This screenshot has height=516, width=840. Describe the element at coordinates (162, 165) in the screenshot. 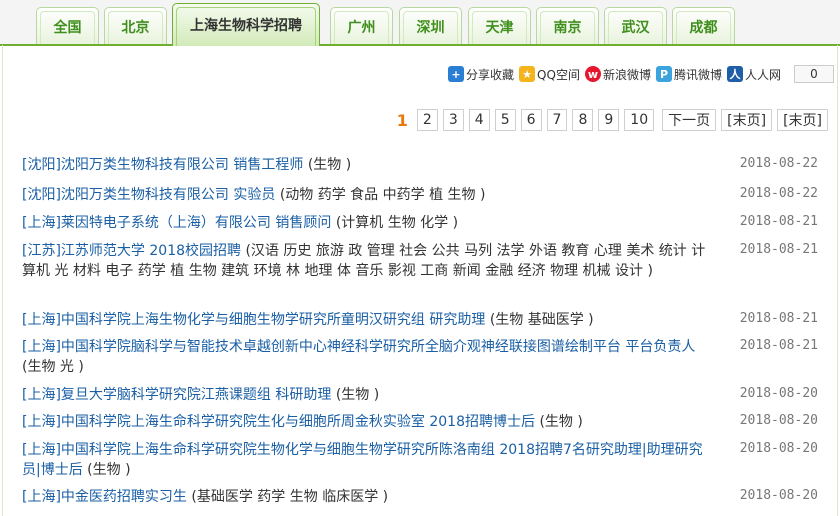

I see `job-link: [沈阳]沈阳万类生物科技有限公司 销售工程师` at that location.